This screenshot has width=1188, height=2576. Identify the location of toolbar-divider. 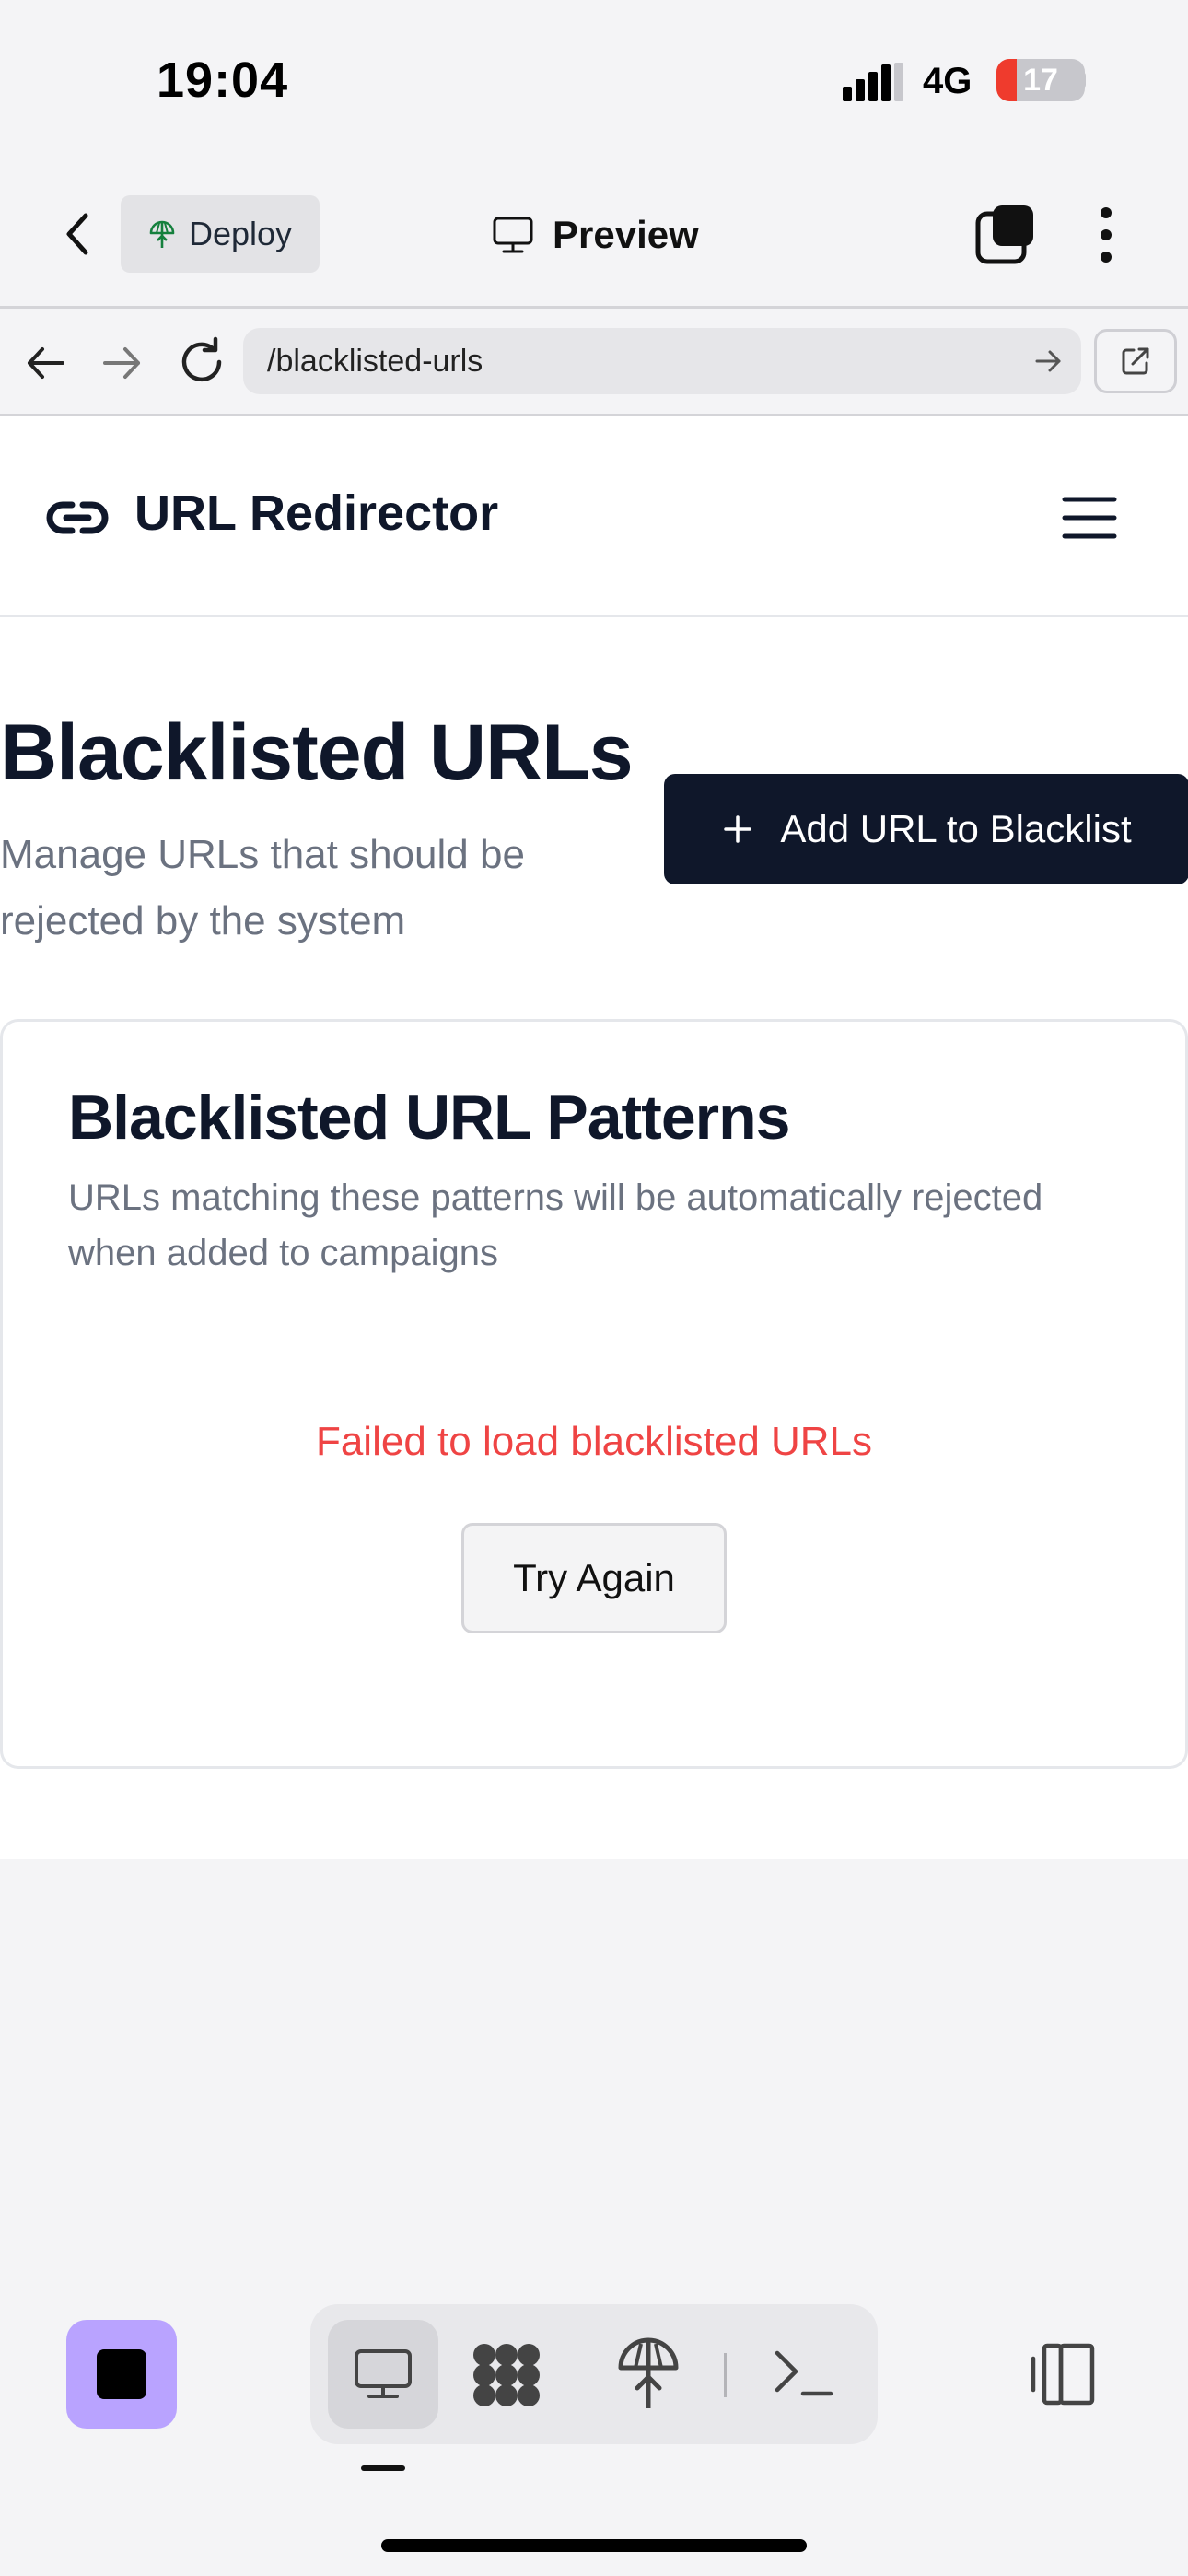
(725, 2375).